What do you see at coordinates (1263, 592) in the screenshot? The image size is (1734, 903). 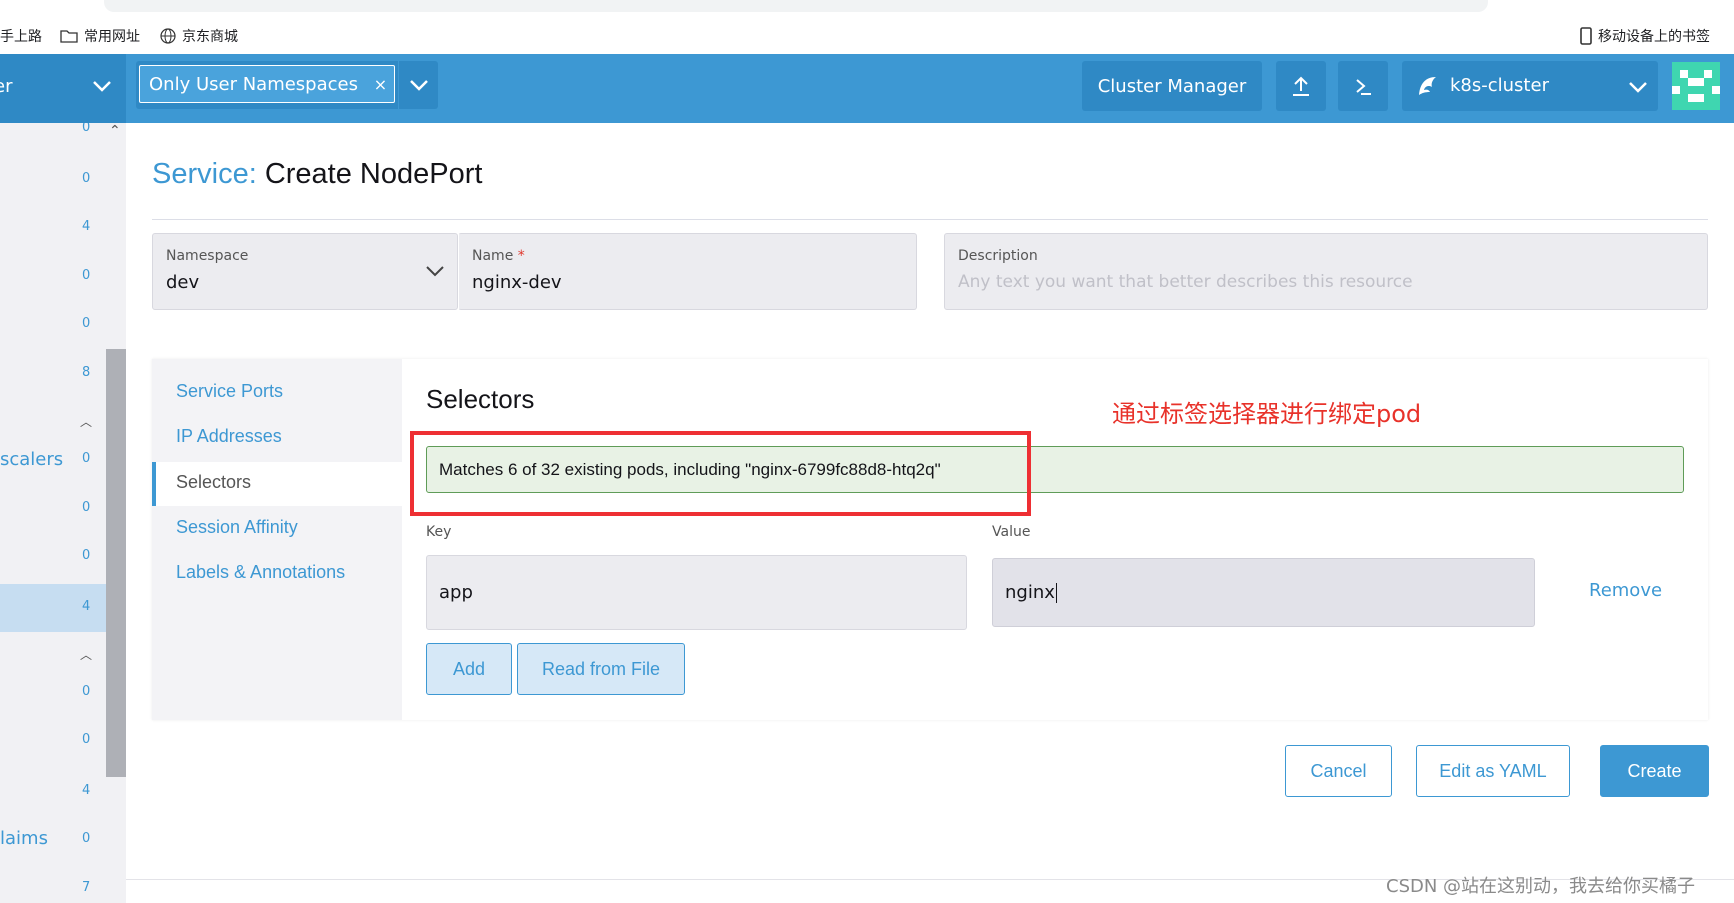 I see `selector-value-input: nginx` at bounding box center [1263, 592].